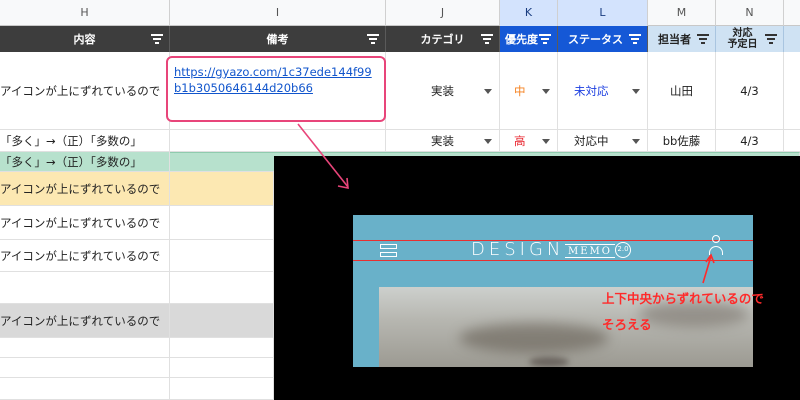  I want to click on column-letter-l: L, so click(603, 13).